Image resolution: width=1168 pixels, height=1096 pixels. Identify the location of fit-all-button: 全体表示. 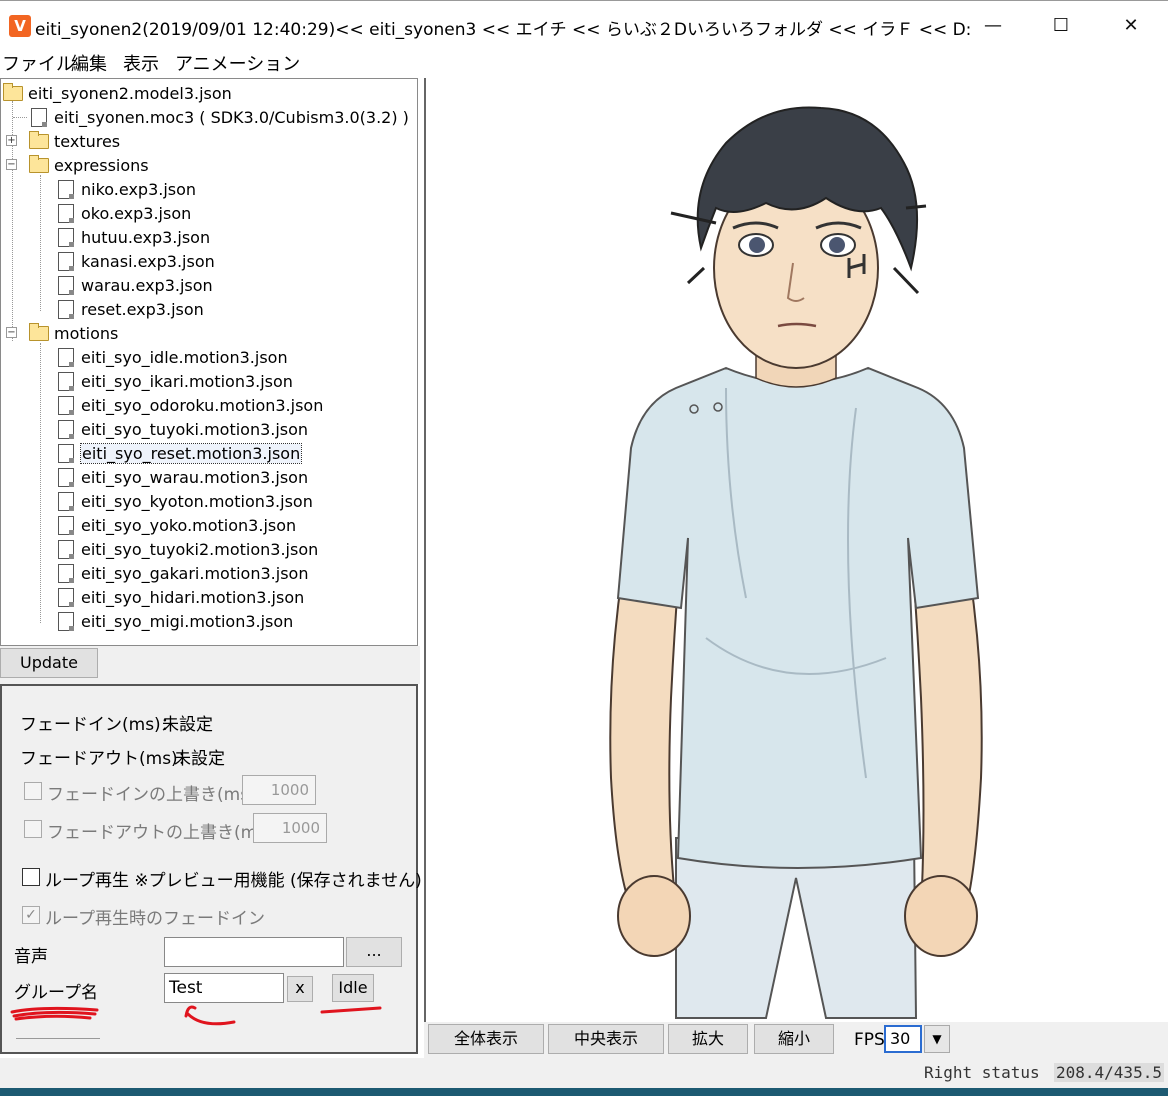
(486, 1039).